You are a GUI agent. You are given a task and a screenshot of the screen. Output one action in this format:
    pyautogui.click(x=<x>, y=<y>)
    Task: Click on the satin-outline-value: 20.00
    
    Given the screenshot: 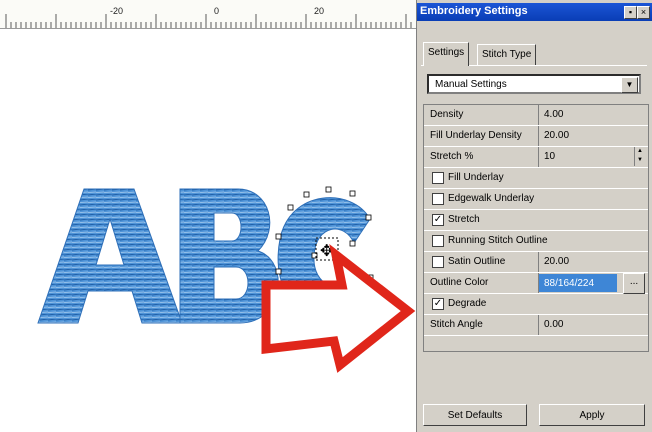 What is the action you would take?
    pyautogui.click(x=556, y=261)
    